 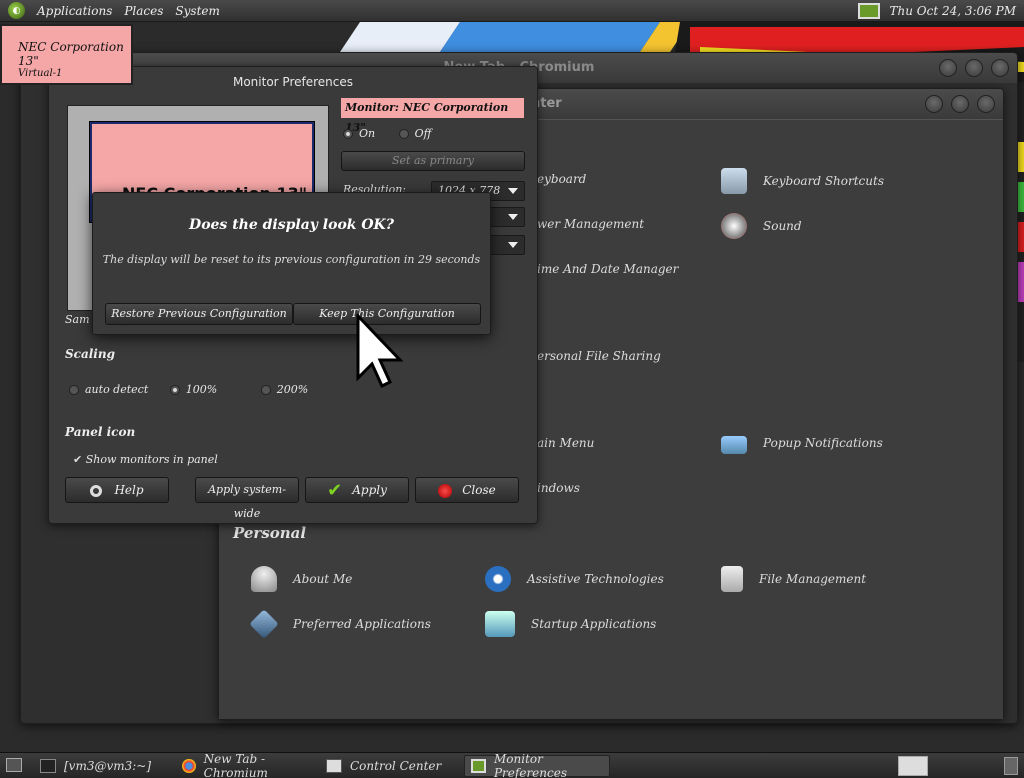 I want to click on cc-item-main-menu: ain Menu, so click(x=565, y=443).